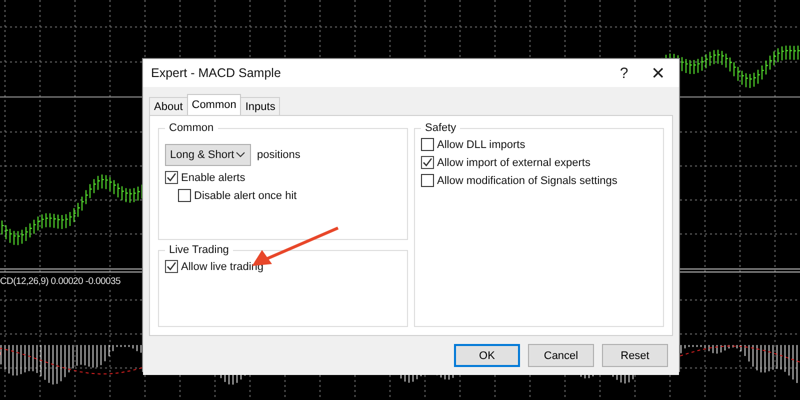 Image resolution: width=800 pixels, height=400 pixels. I want to click on tab: Inputs, so click(260, 106).